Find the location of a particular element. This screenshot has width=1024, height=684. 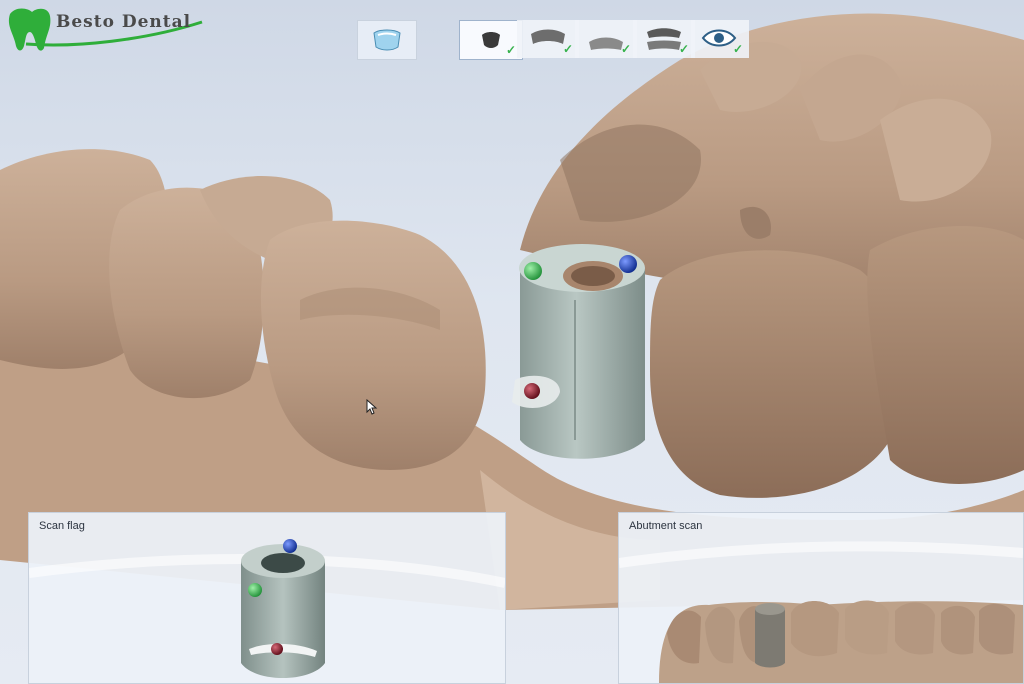

scan-tray-icon is located at coordinates (387, 40).